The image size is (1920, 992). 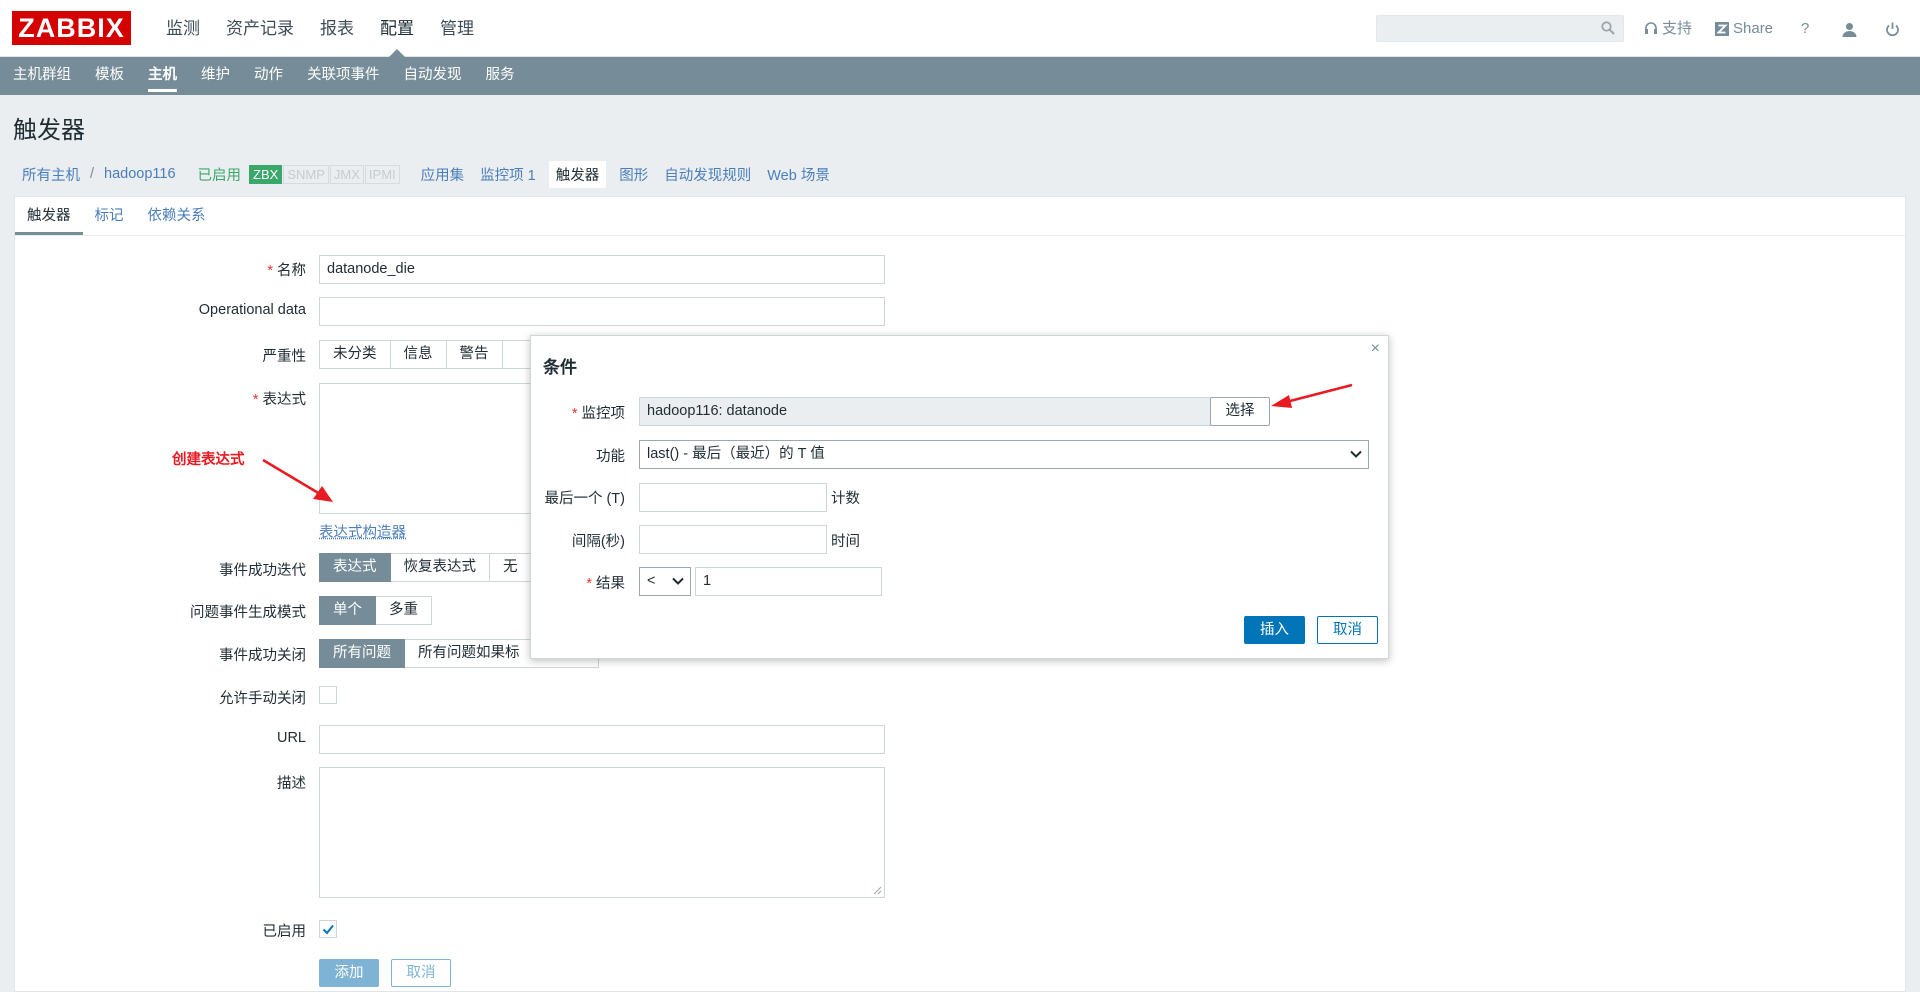 I want to click on subnav-maintenance: 维护, so click(x=215, y=76).